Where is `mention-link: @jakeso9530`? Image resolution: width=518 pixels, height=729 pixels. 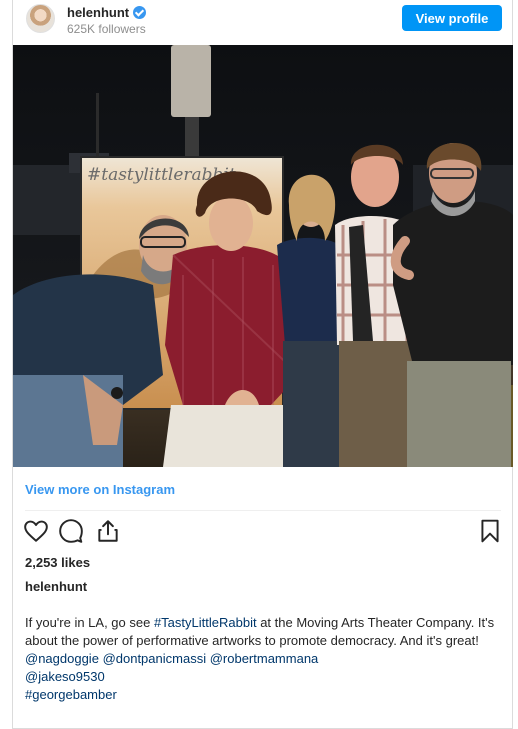
mention-link: @jakeso9530 is located at coordinates (65, 676).